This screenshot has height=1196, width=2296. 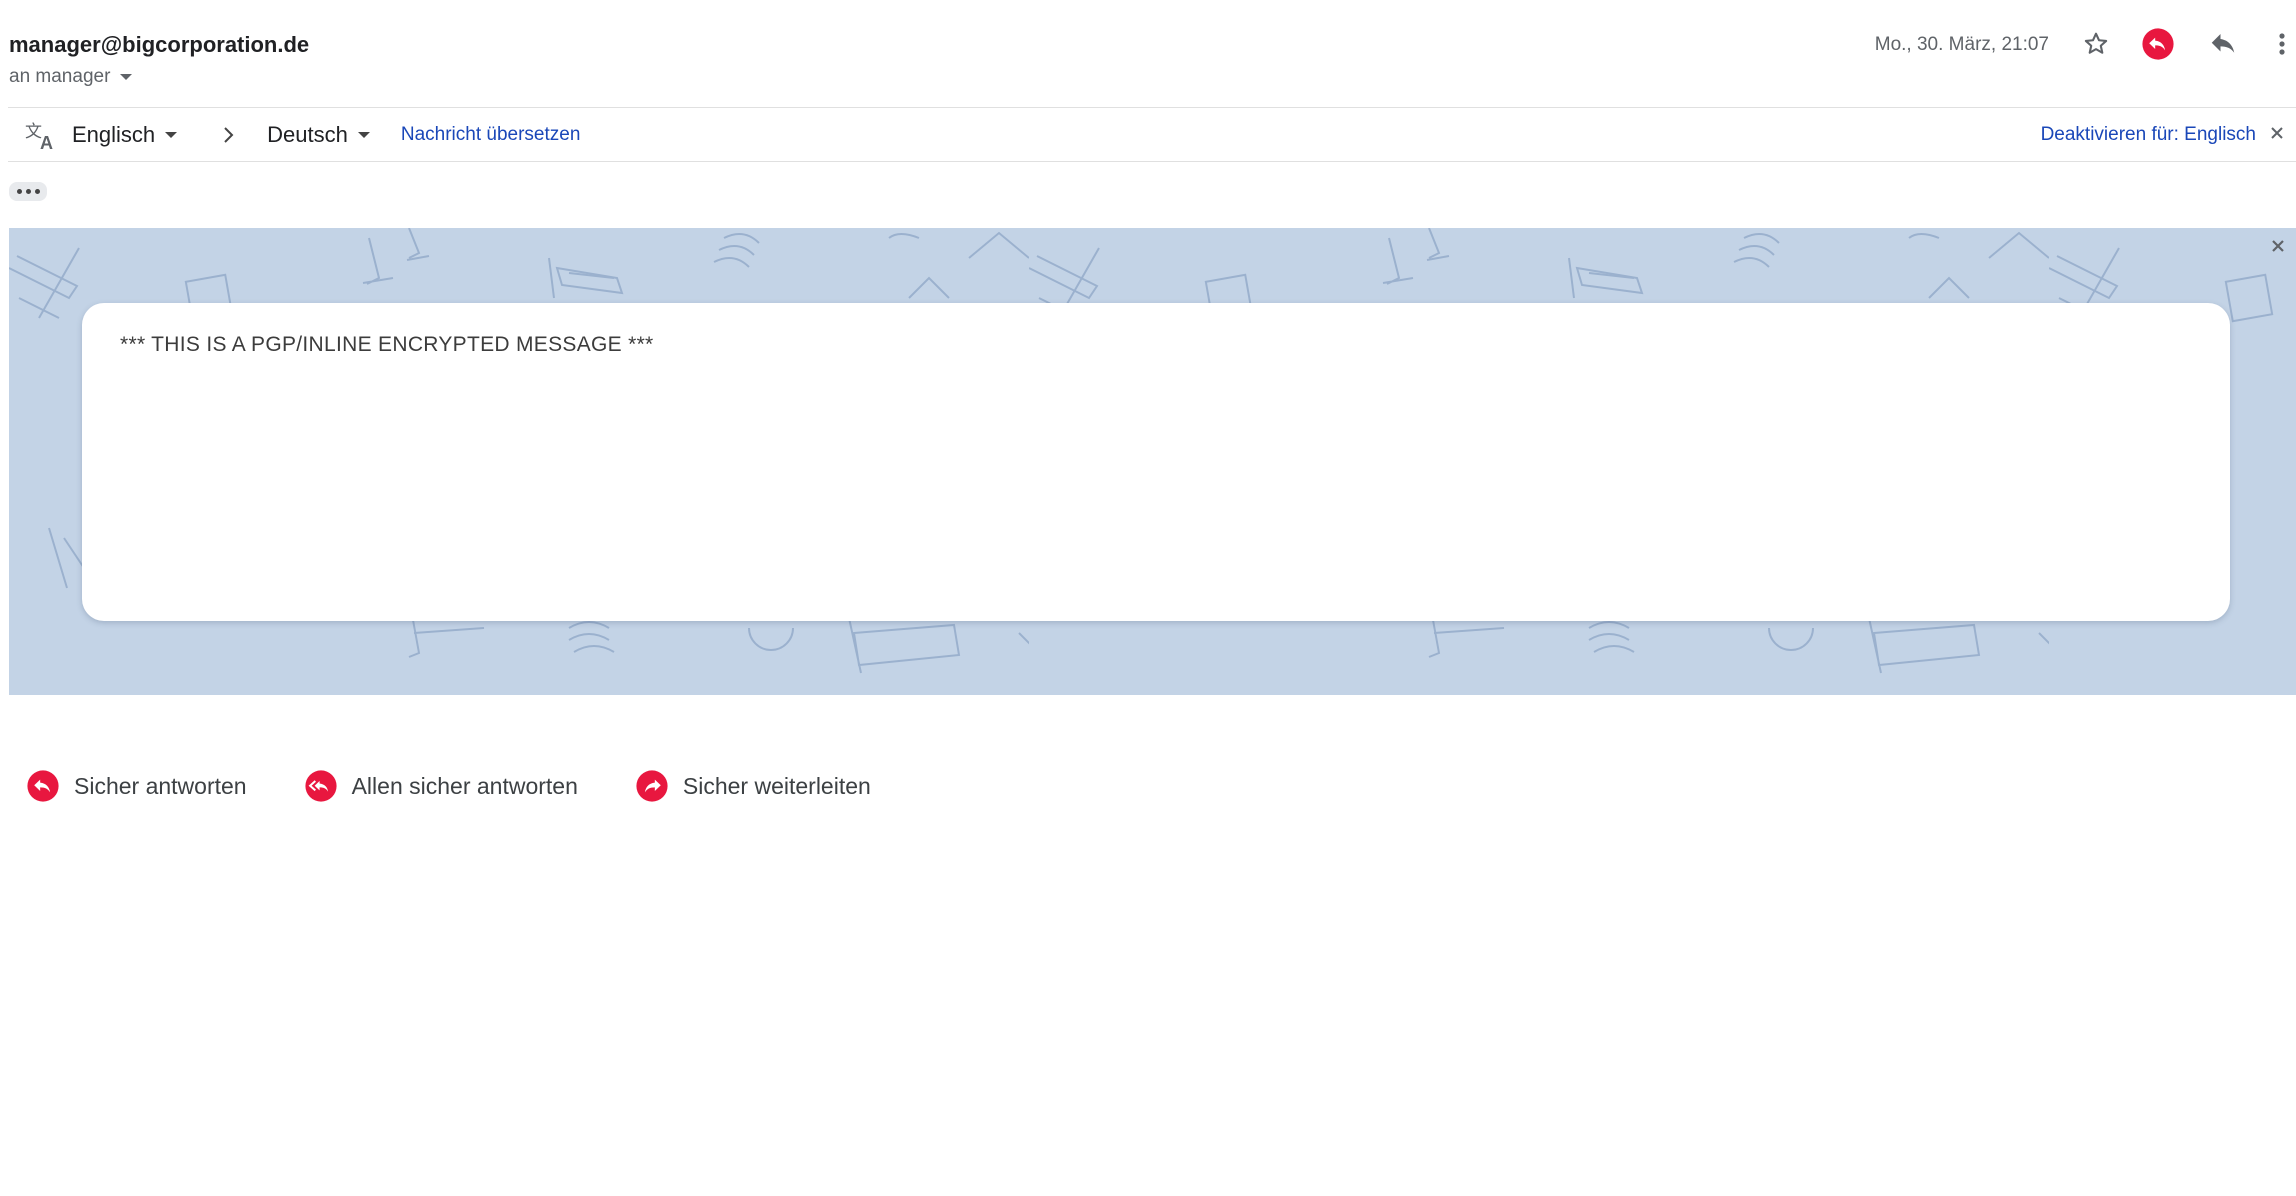 What do you see at coordinates (776, 785) in the screenshot?
I see `secure-forward-label: Sicher weiterleiten` at bounding box center [776, 785].